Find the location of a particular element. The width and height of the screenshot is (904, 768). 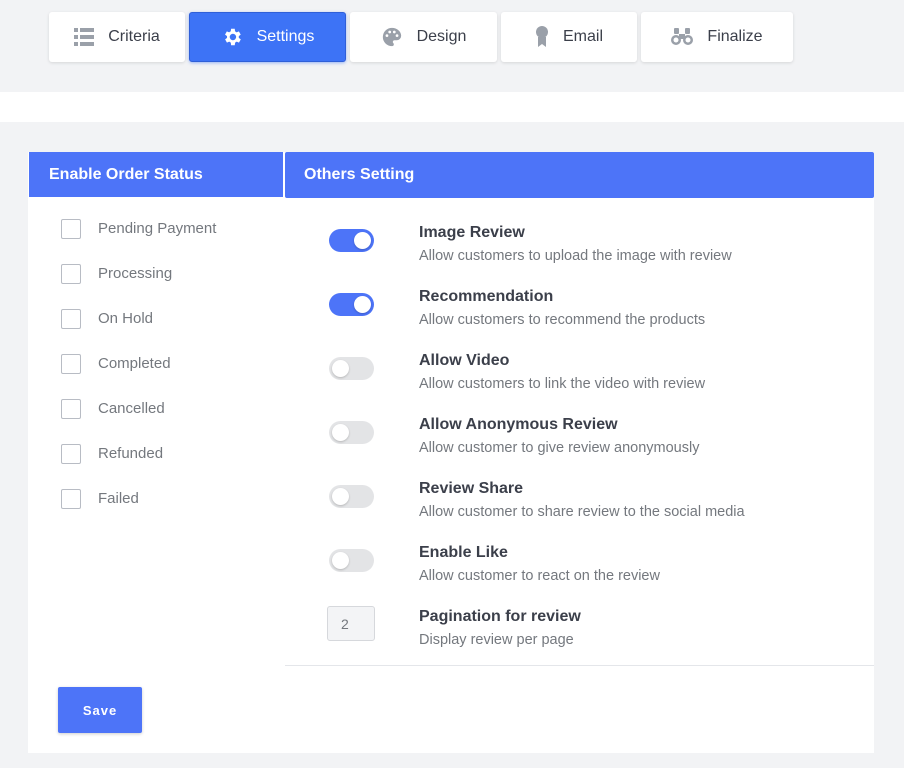

anonymous-review-toggle is located at coordinates (351, 432).